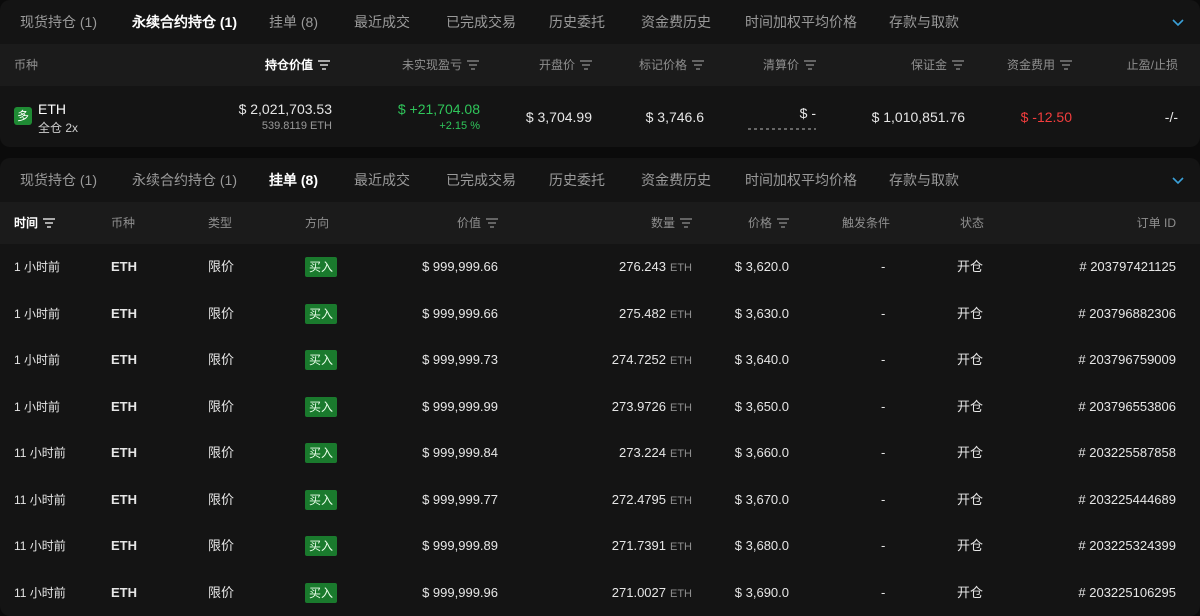 The width and height of the screenshot is (1200, 616). What do you see at coordinates (671, 223) in the screenshot?
I see `col-size: 数量` at bounding box center [671, 223].